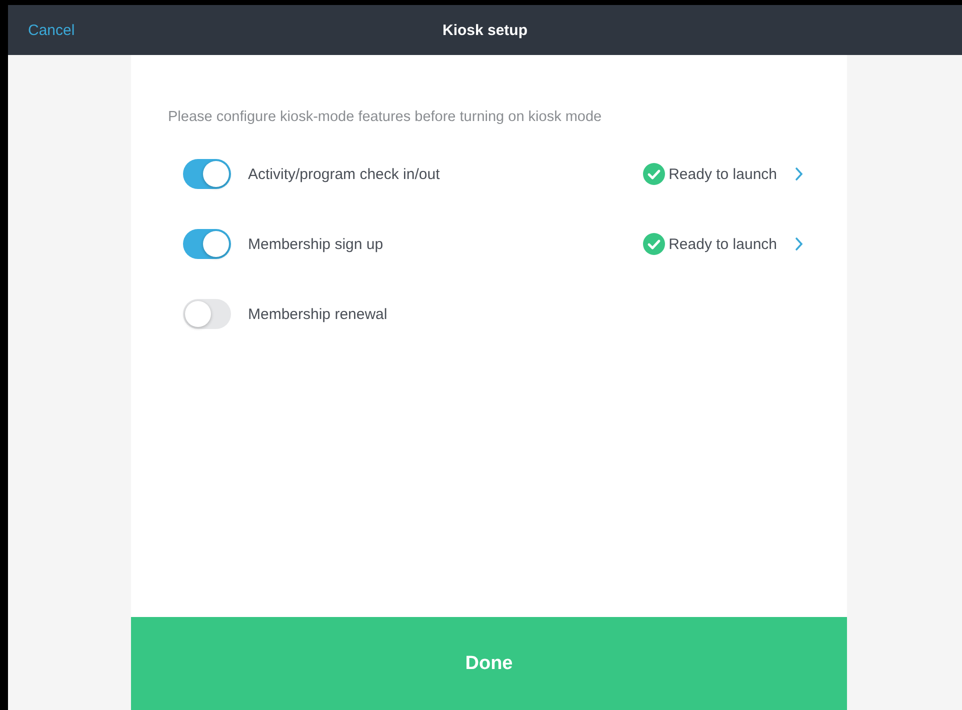  I want to click on window-title: Kiosk setup, so click(485, 30).